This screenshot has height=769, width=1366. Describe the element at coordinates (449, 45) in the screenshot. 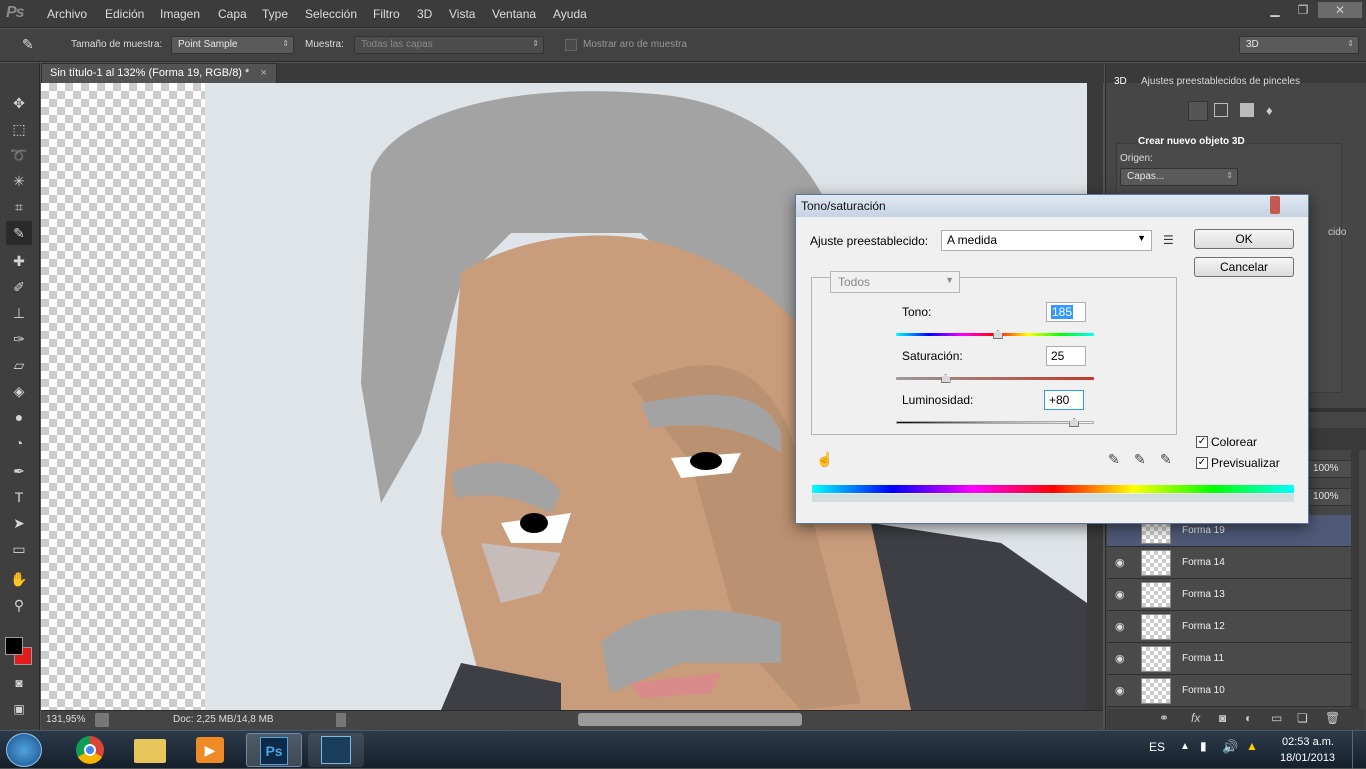

I see `sample-select: Todas las capas ⇕` at that location.